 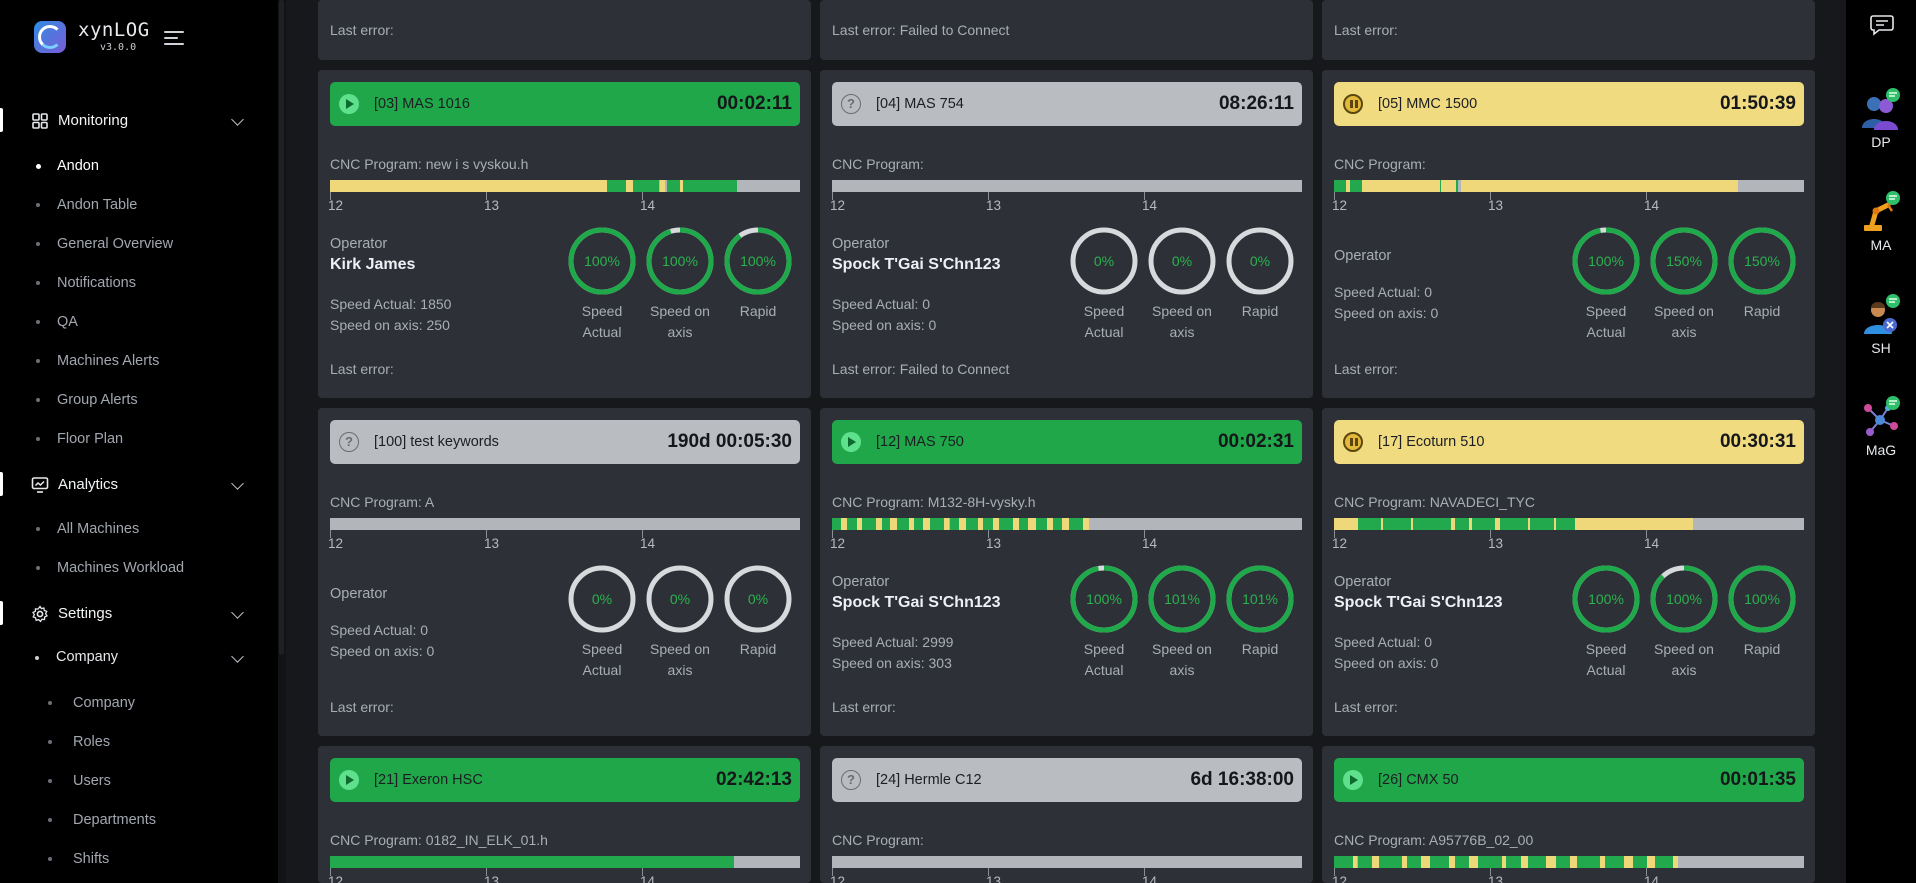 What do you see at coordinates (139, 703) in the screenshot?
I see `nav-sub-company: Company` at bounding box center [139, 703].